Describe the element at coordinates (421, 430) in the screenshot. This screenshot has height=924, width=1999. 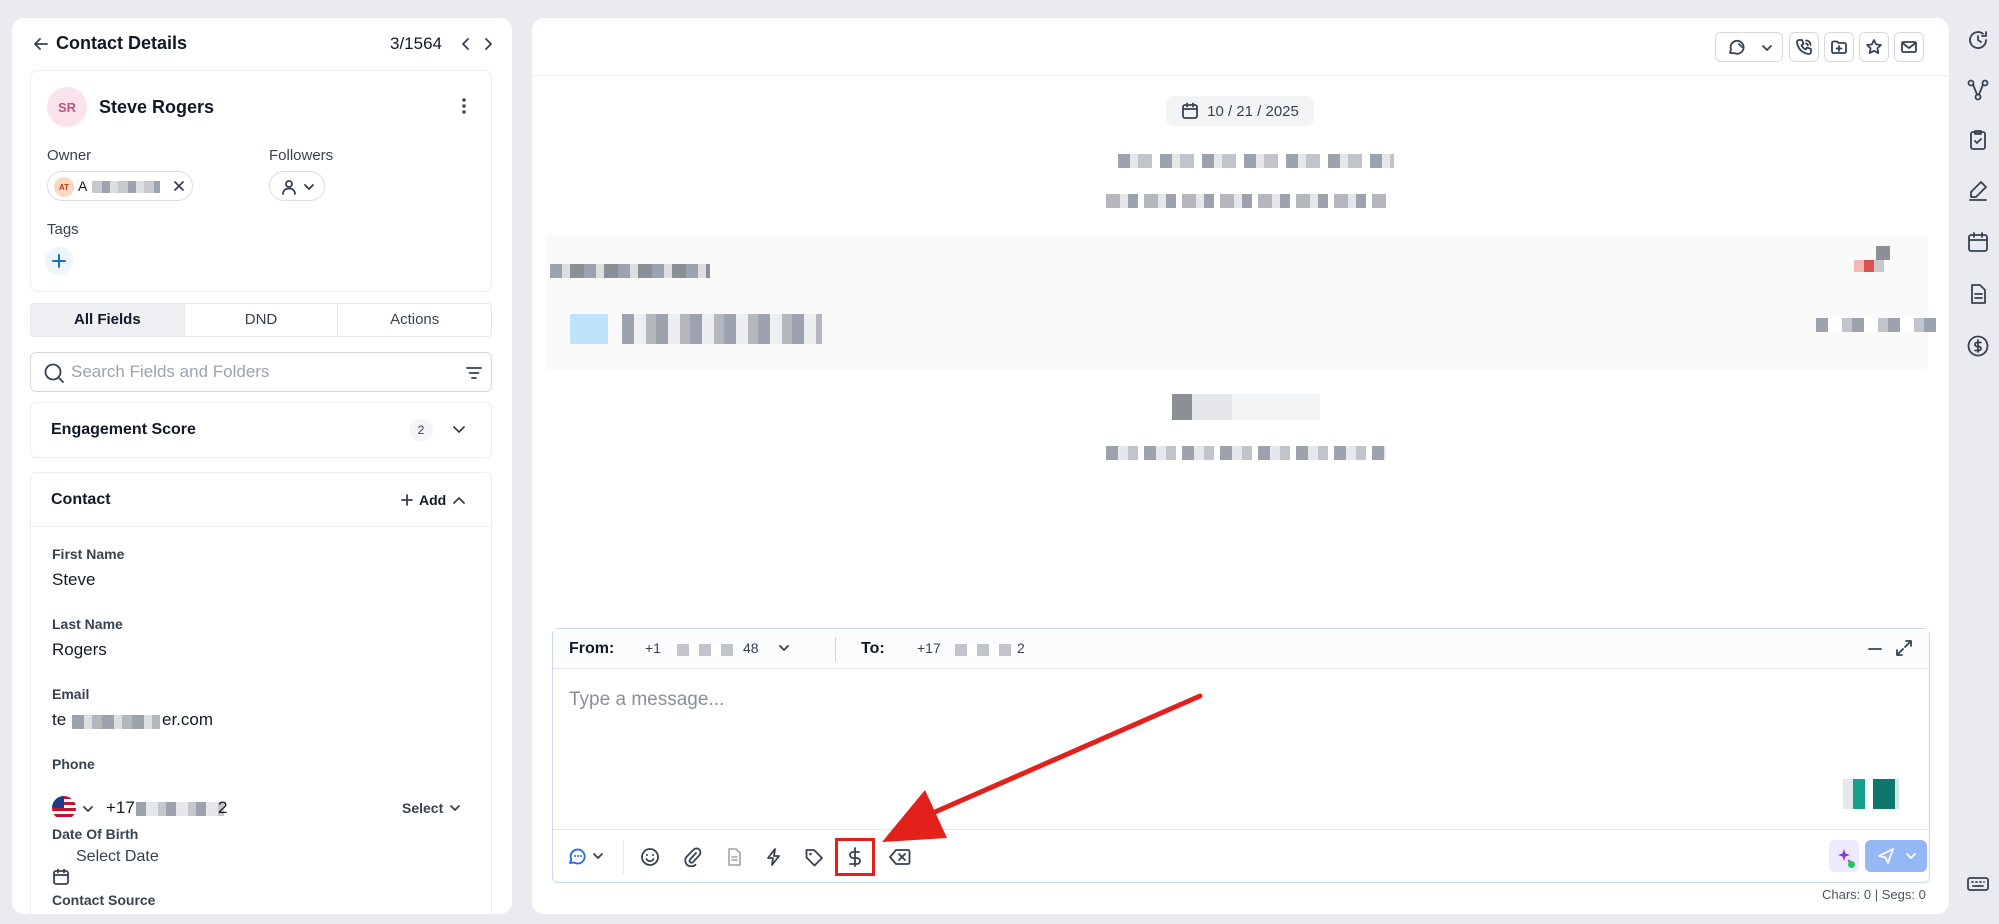
I see `count-badge: 2` at that location.